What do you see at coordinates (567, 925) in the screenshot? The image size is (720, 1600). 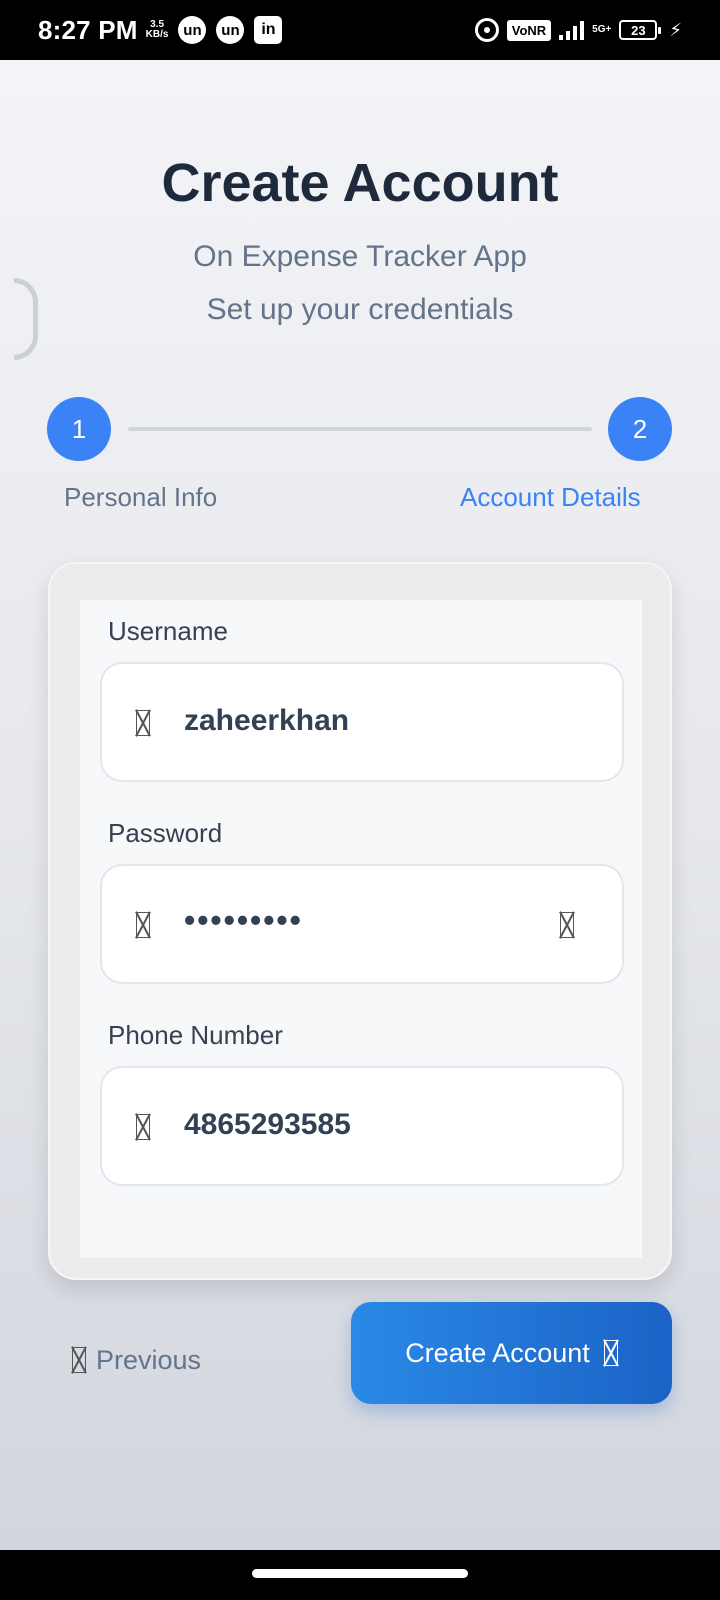 I see `eye-icon` at bounding box center [567, 925].